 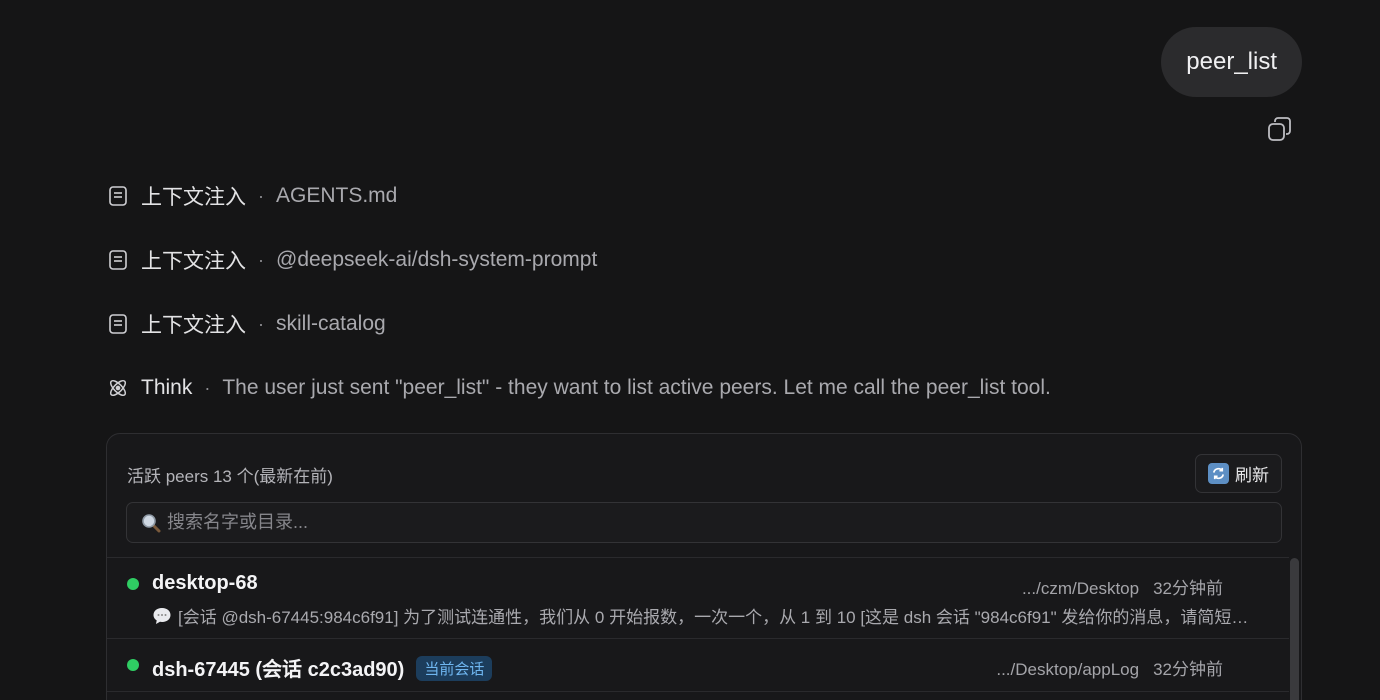 I want to click on refresh-icon, so click(x=1218, y=473).